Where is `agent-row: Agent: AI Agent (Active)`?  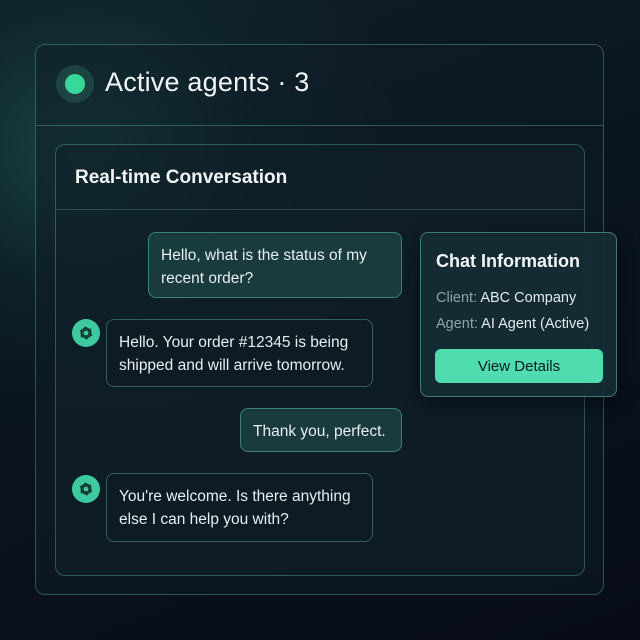
agent-row: Agent: AI Agent (Active) is located at coordinates (512, 324).